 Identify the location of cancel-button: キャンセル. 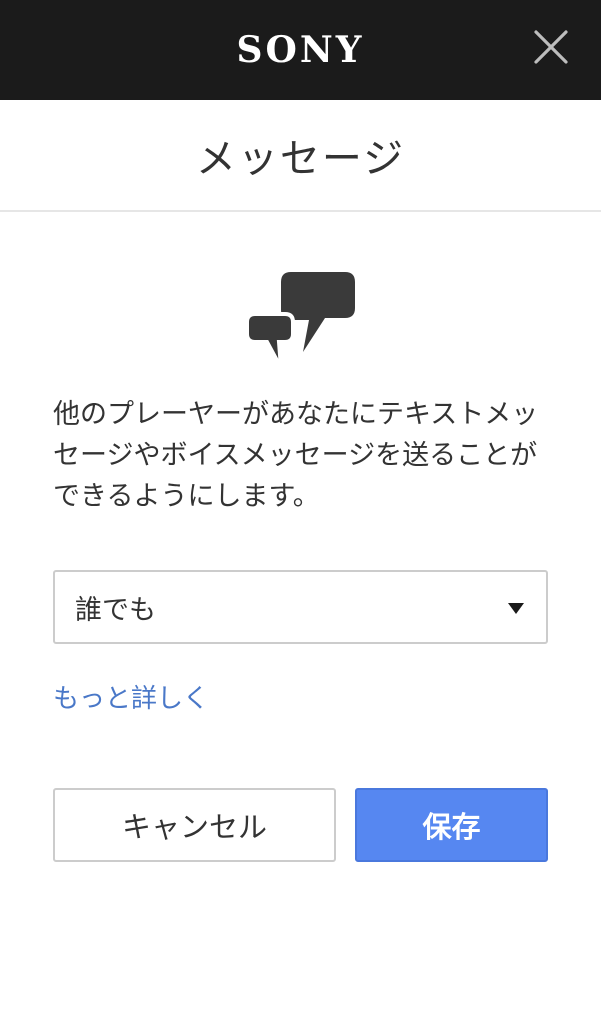
(194, 825).